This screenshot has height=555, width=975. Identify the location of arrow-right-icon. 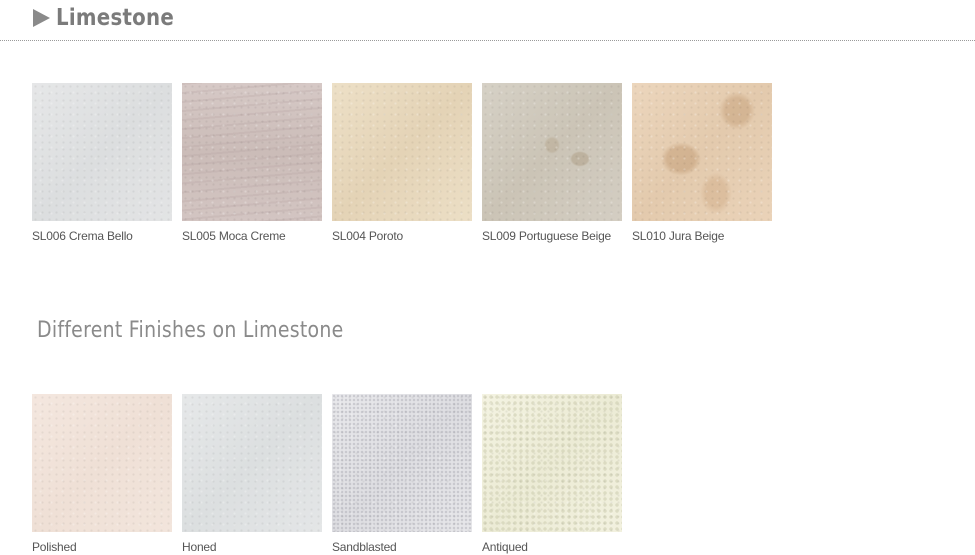
(41, 18).